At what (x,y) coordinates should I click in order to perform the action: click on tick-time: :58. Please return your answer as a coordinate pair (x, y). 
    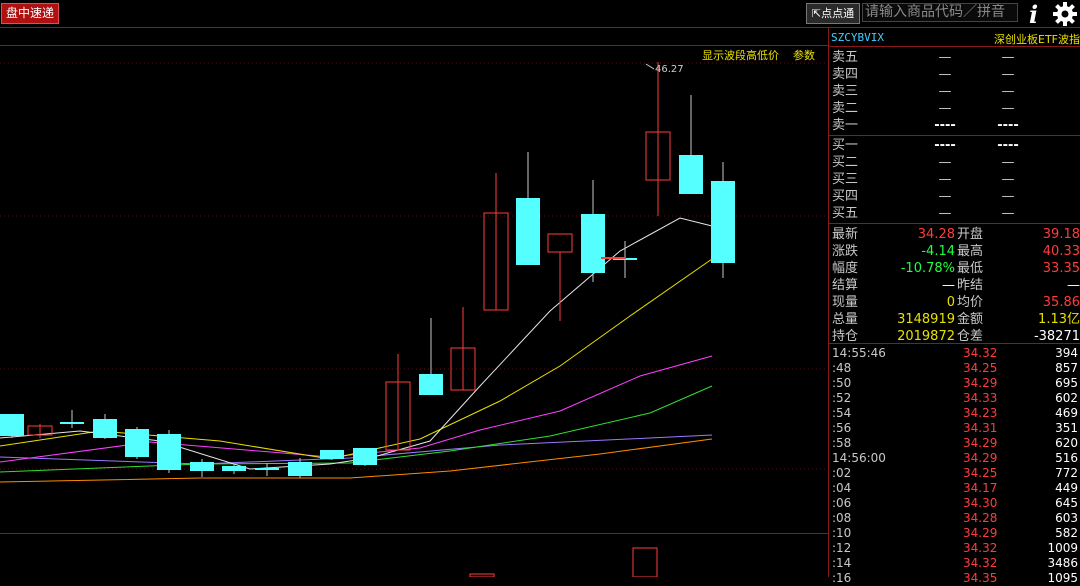
    Looking at the image, I should click on (842, 443).